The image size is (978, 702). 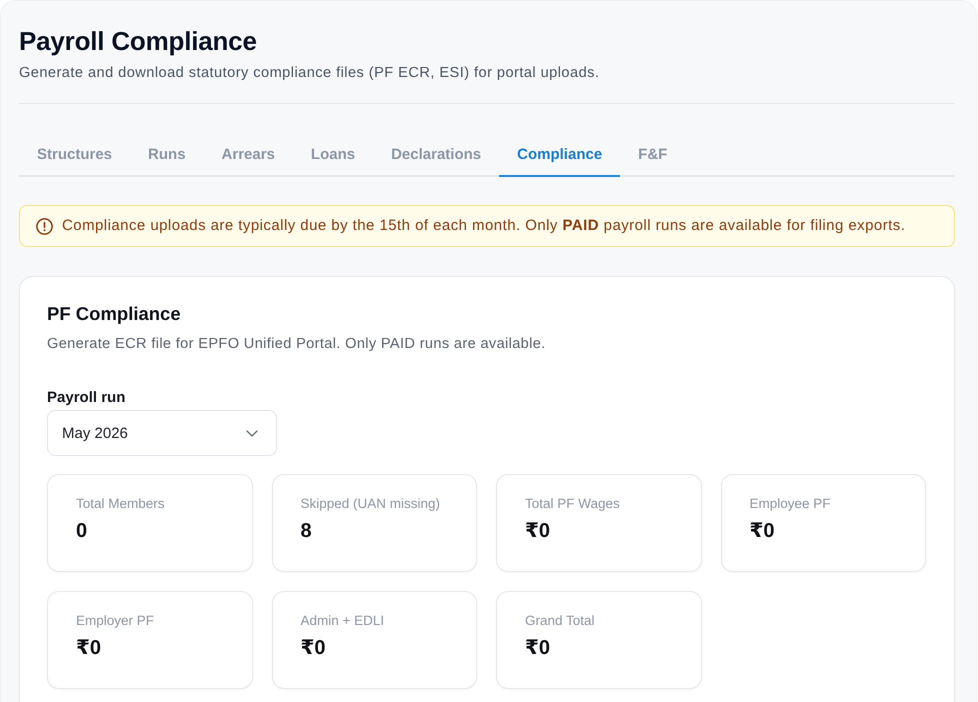 What do you see at coordinates (162, 433) in the screenshot?
I see `payroll-run-select: May 2026` at bounding box center [162, 433].